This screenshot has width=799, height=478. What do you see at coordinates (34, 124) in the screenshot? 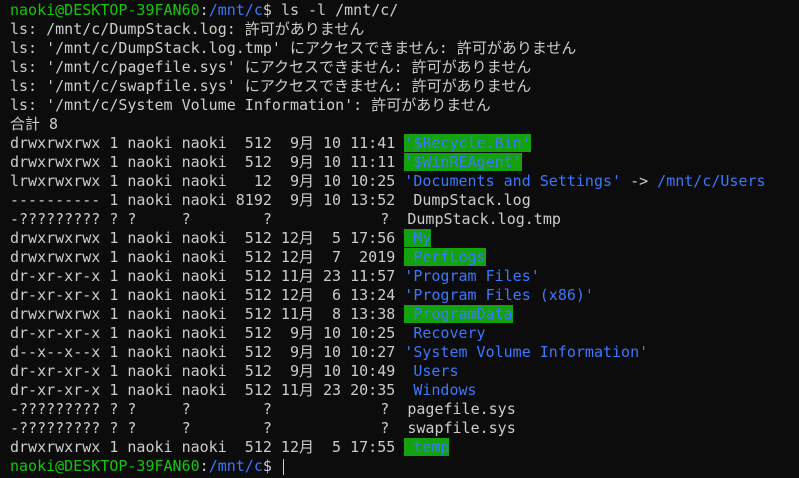
I see `total-line: 合計 8` at bounding box center [34, 124].